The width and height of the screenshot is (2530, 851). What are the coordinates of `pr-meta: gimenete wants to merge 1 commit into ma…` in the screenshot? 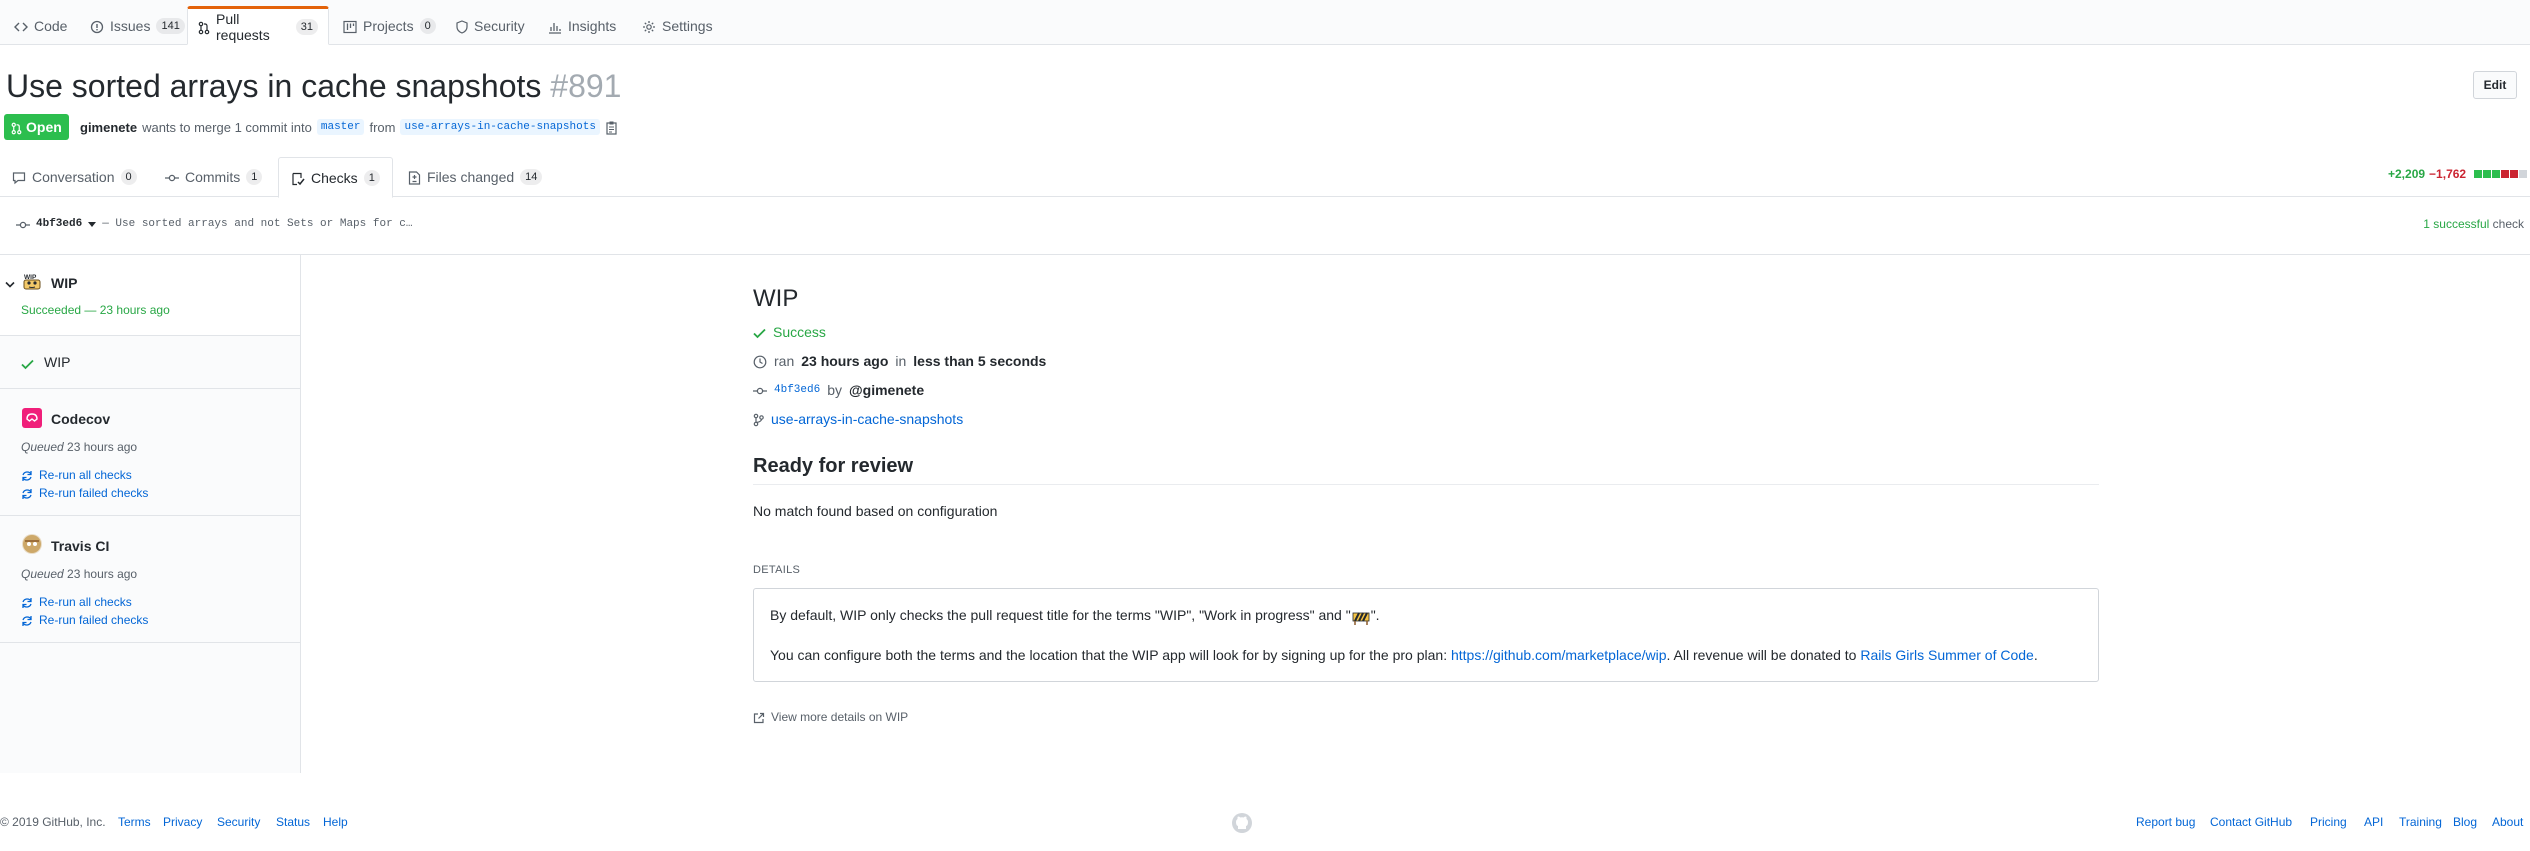 It's located at (349, 127).